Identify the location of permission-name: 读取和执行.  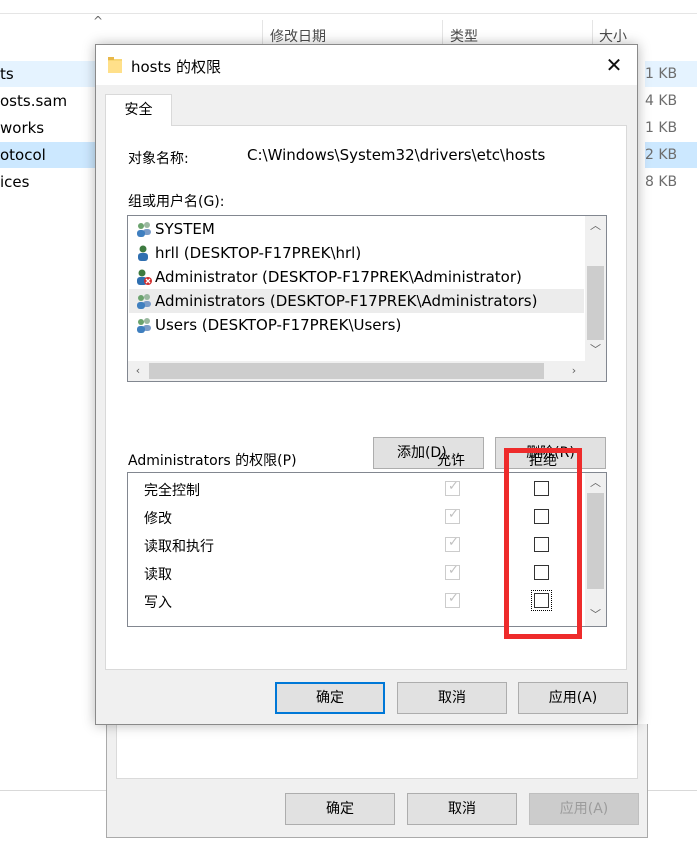
(179, 547).